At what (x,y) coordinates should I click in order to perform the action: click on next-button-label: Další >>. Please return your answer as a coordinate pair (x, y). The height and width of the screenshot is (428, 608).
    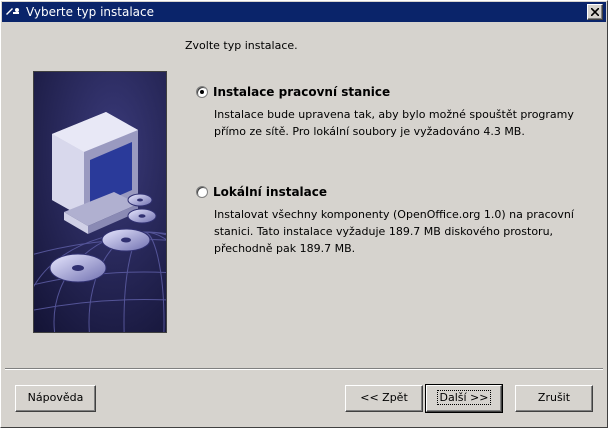
    Looking at the image, I should click on (464, 397).